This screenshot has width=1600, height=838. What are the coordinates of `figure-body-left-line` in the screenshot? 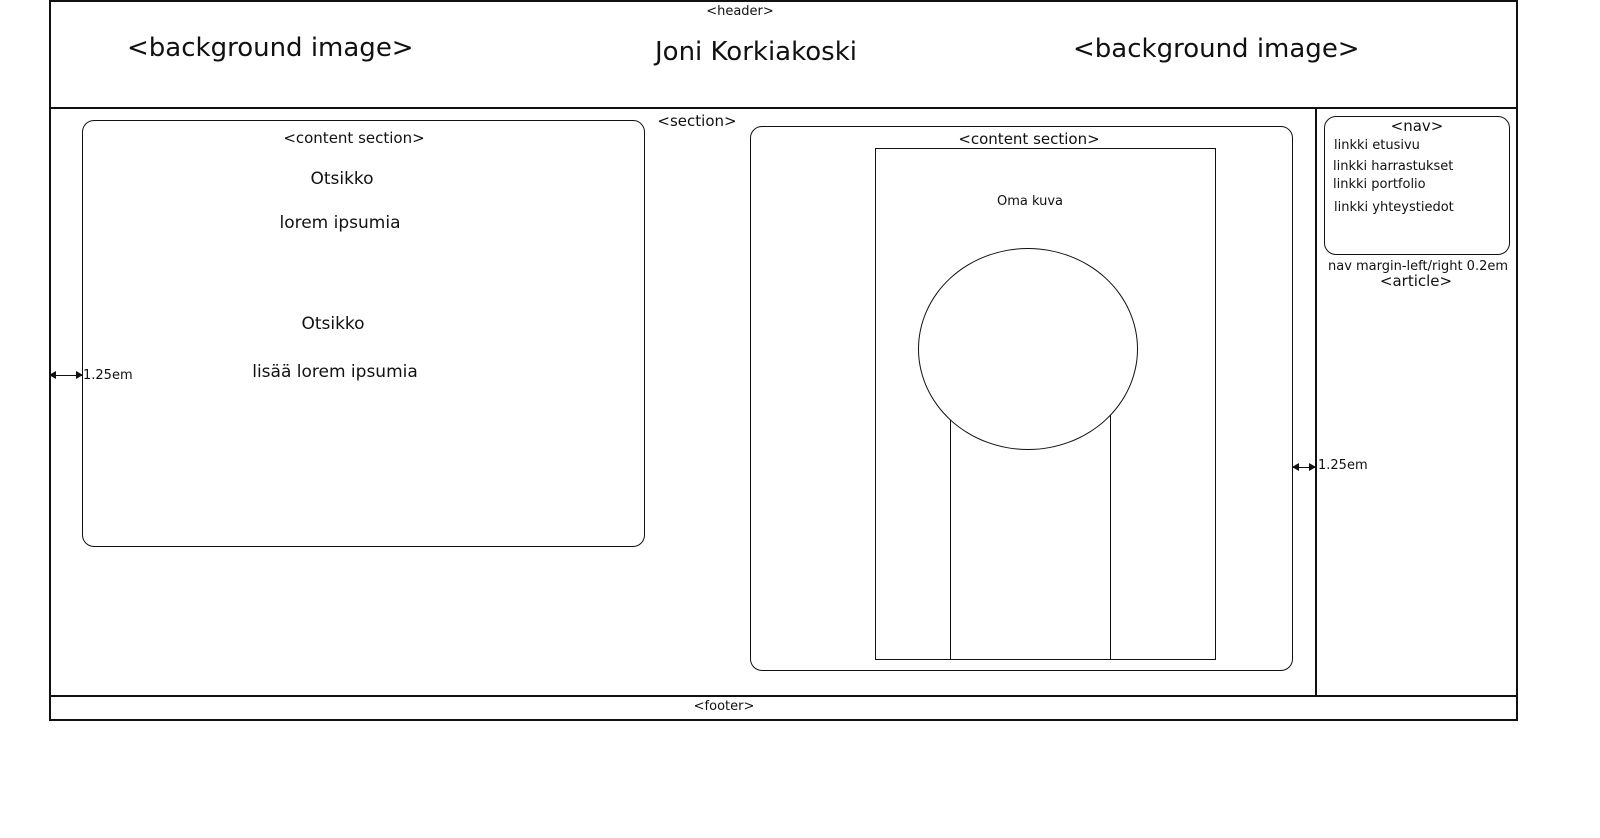 It's located at (950, 530).